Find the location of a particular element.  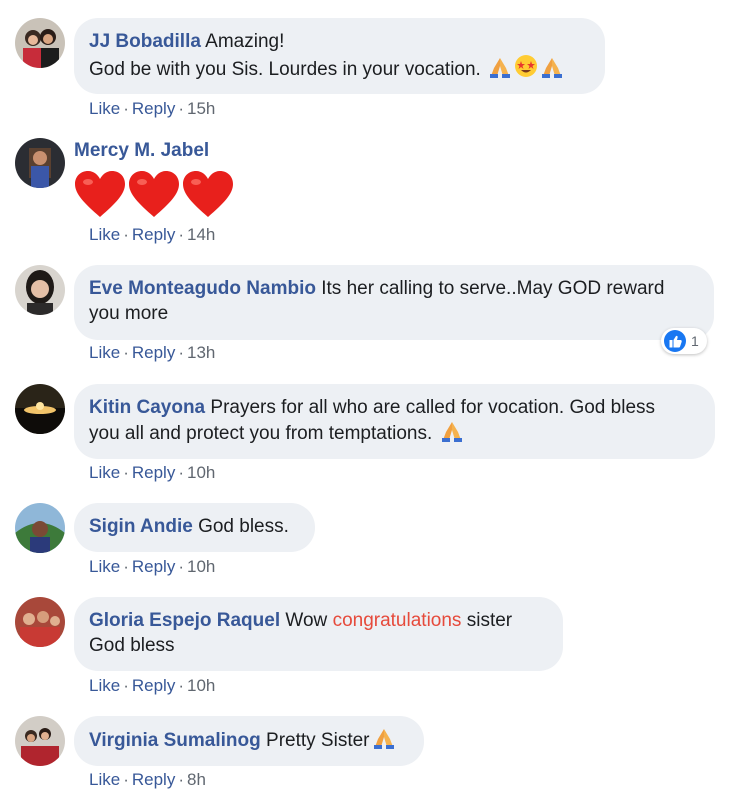

author-name: Eve Monteagudo Nambio is located at coordinates (202, 288).